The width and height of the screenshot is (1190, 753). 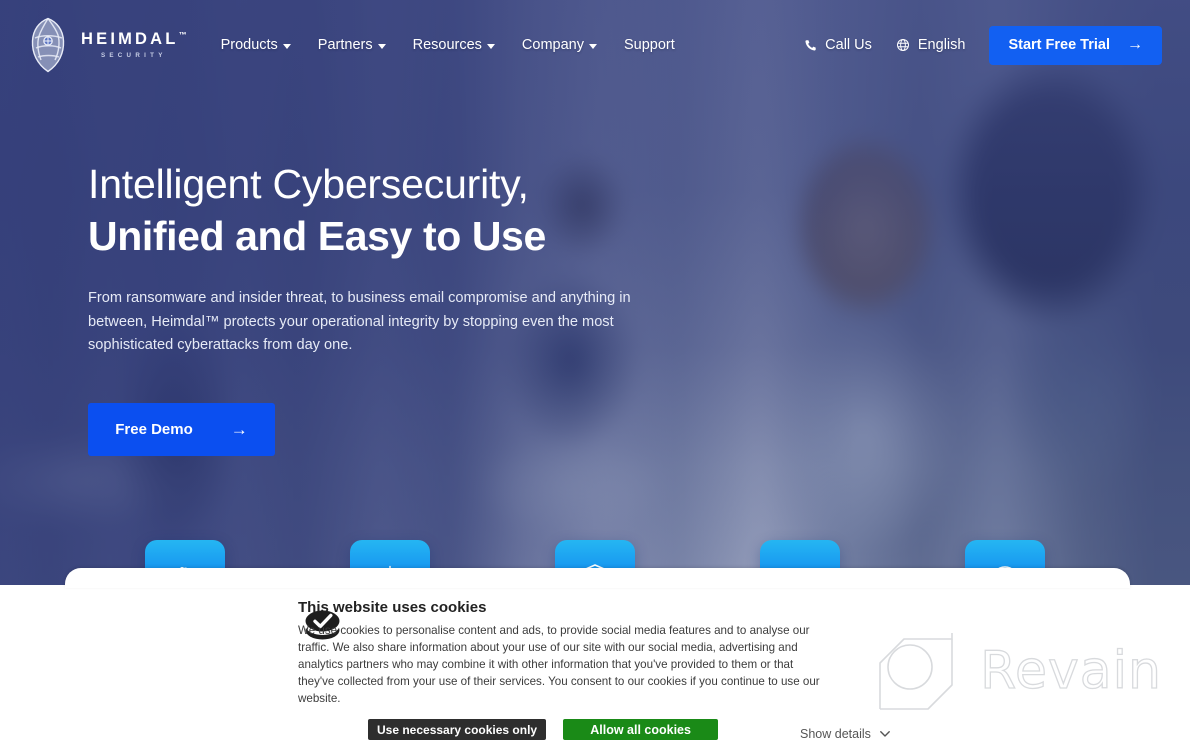 I want to click on logo-subtitle: SECURITY, so click(x=133, y=55).